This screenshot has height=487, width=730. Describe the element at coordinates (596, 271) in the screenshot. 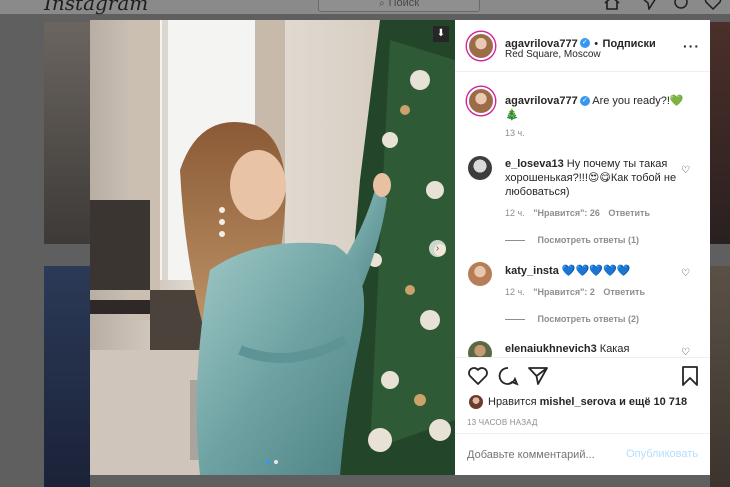

I see `comment-text: 💙💙💙💙💙` at that location.